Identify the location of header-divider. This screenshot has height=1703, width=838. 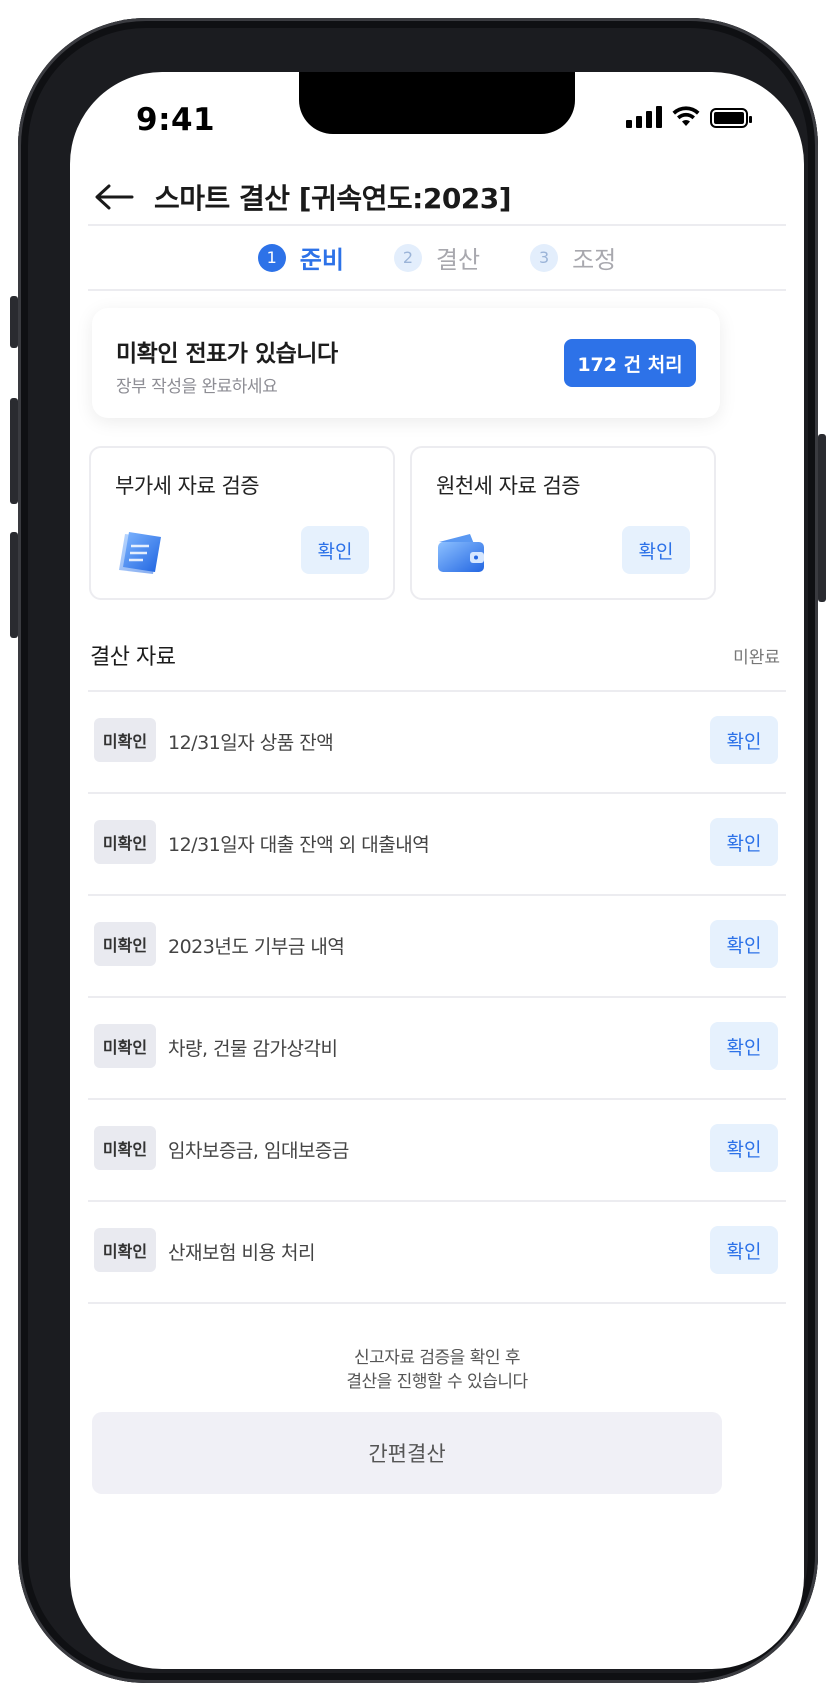
(437, 225).